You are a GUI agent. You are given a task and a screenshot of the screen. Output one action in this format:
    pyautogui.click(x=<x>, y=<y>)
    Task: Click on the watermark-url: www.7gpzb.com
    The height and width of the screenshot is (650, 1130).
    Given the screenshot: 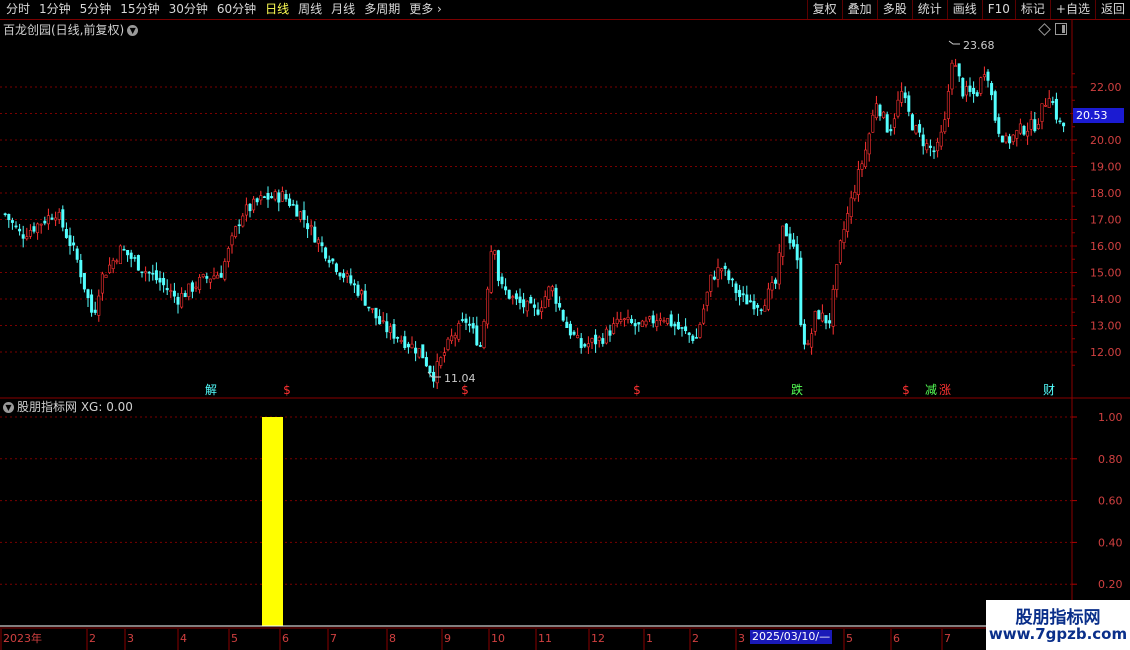 What is the action you would take?
    pyautogui.click(x=1058, y=634)
    